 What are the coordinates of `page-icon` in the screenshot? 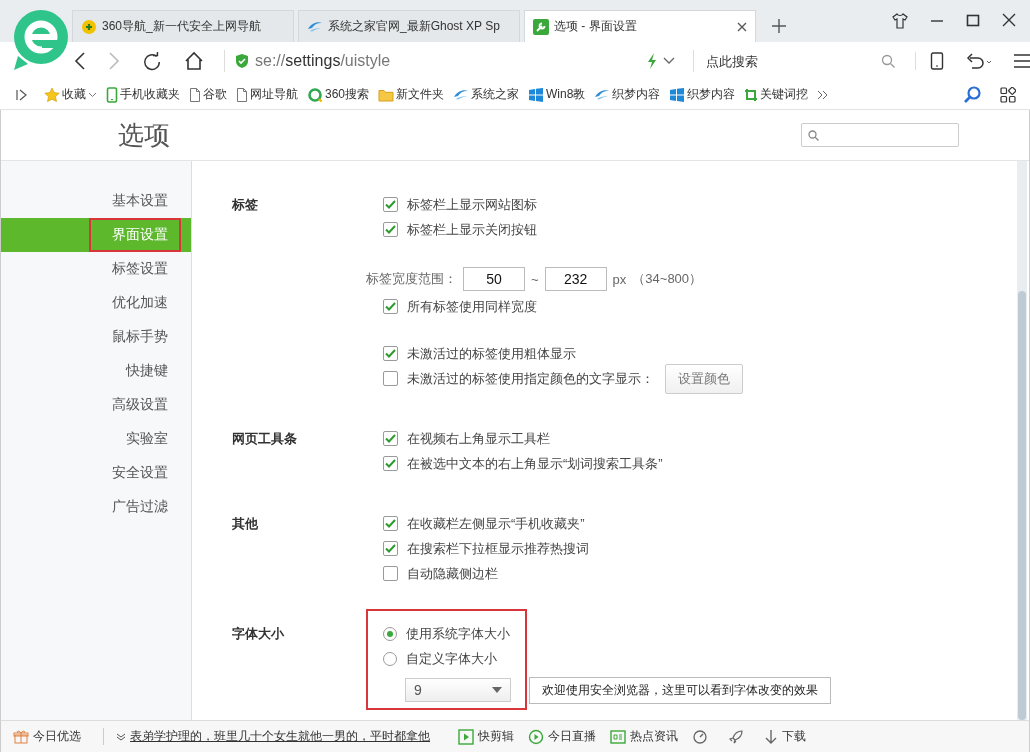 It's located at (195, 94).